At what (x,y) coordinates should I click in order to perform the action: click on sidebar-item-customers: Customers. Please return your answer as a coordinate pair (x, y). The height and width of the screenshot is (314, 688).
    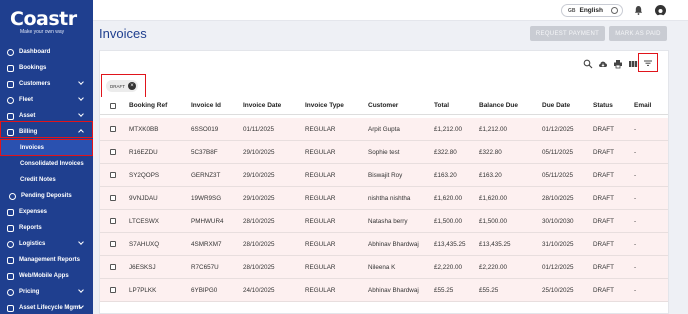
    Looking at the image, I should click on (46, 84).